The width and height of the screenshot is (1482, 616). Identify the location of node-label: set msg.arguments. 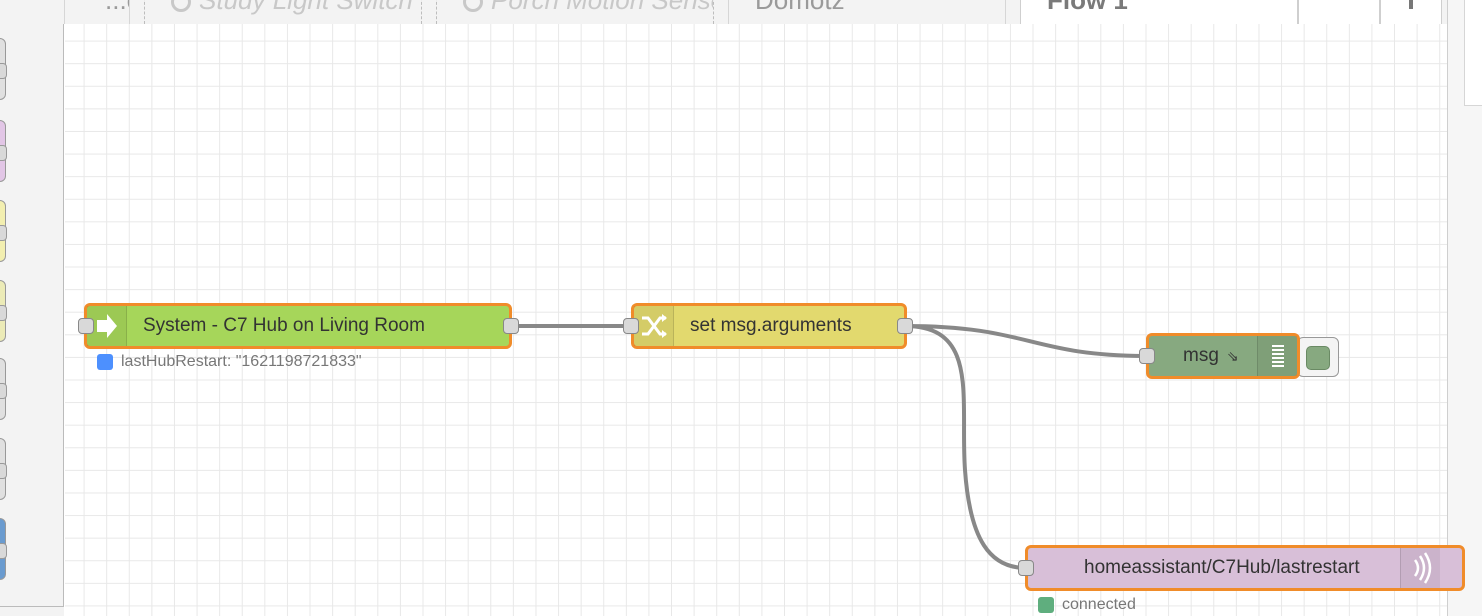
(771, 325).